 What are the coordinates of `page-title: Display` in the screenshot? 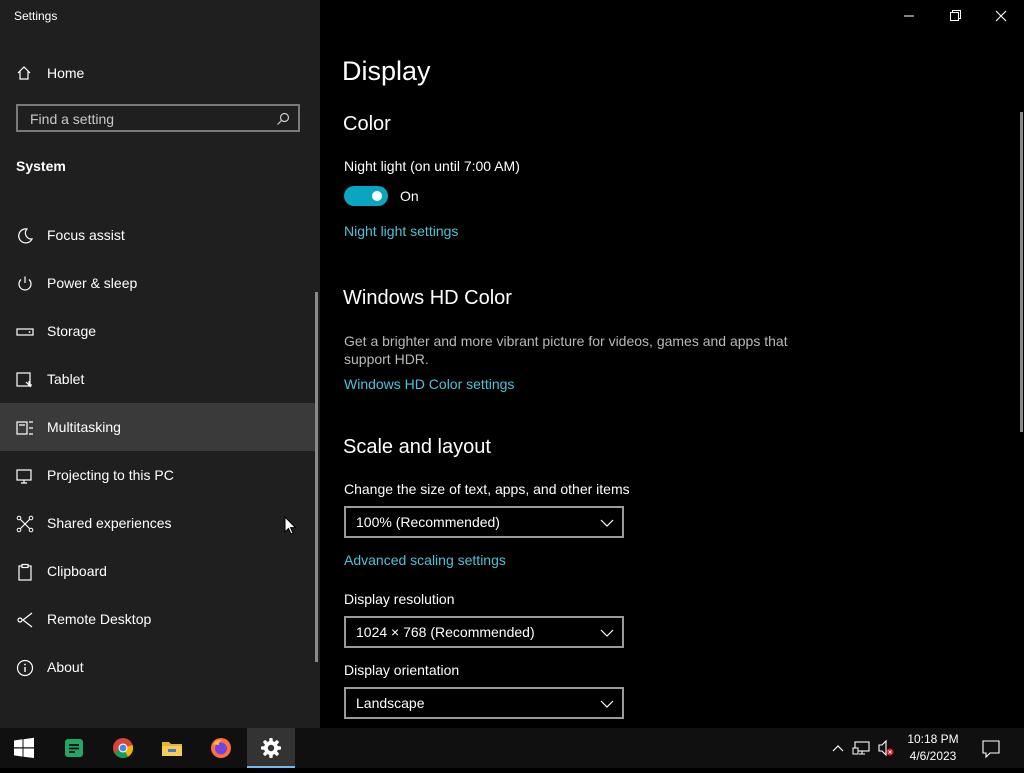 It's located at (386, 71).